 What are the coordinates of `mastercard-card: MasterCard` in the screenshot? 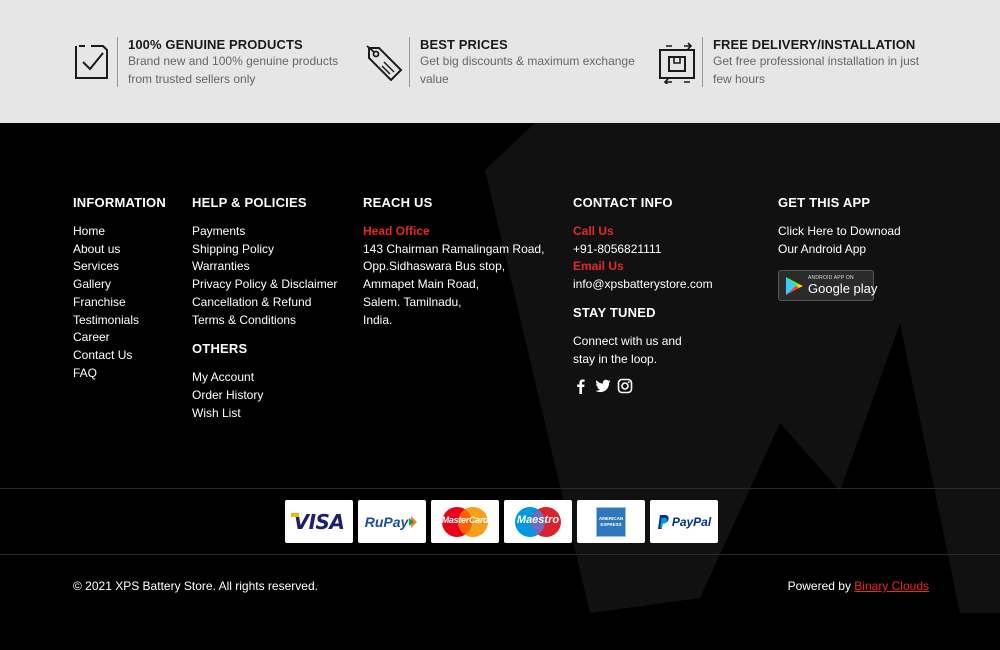 It's located at (465, 521).